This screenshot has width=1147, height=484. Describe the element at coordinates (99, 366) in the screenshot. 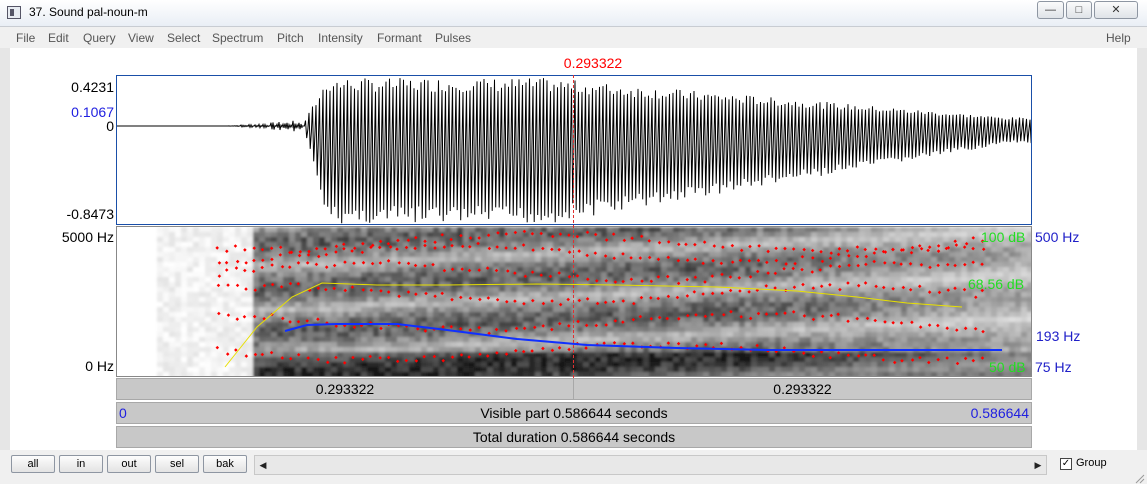

I see `spectrogram-bottom-frequency-label: 0 Hz` at that location.